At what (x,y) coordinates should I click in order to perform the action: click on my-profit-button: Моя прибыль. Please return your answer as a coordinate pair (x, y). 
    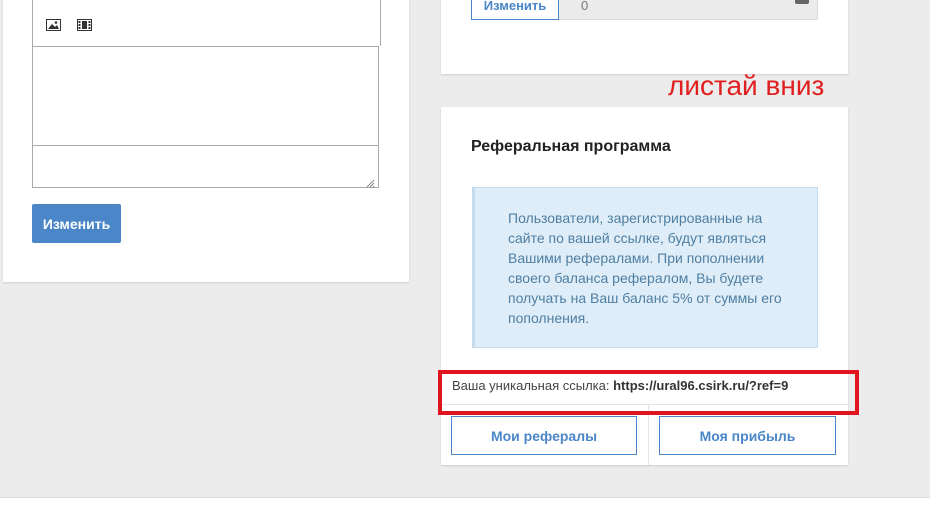
    Looking at the image, I should click on (747, 435).